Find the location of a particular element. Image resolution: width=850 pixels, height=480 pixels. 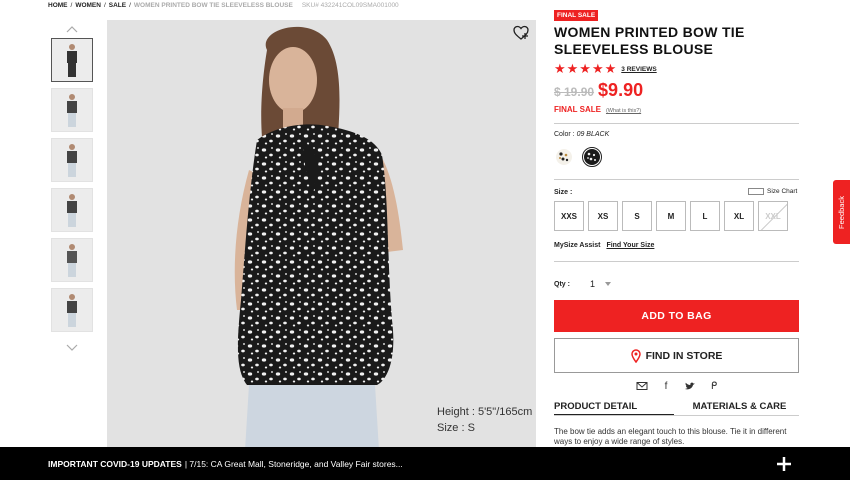

breadcrumb-women: WOMEN is located at coordinates (88, 7).